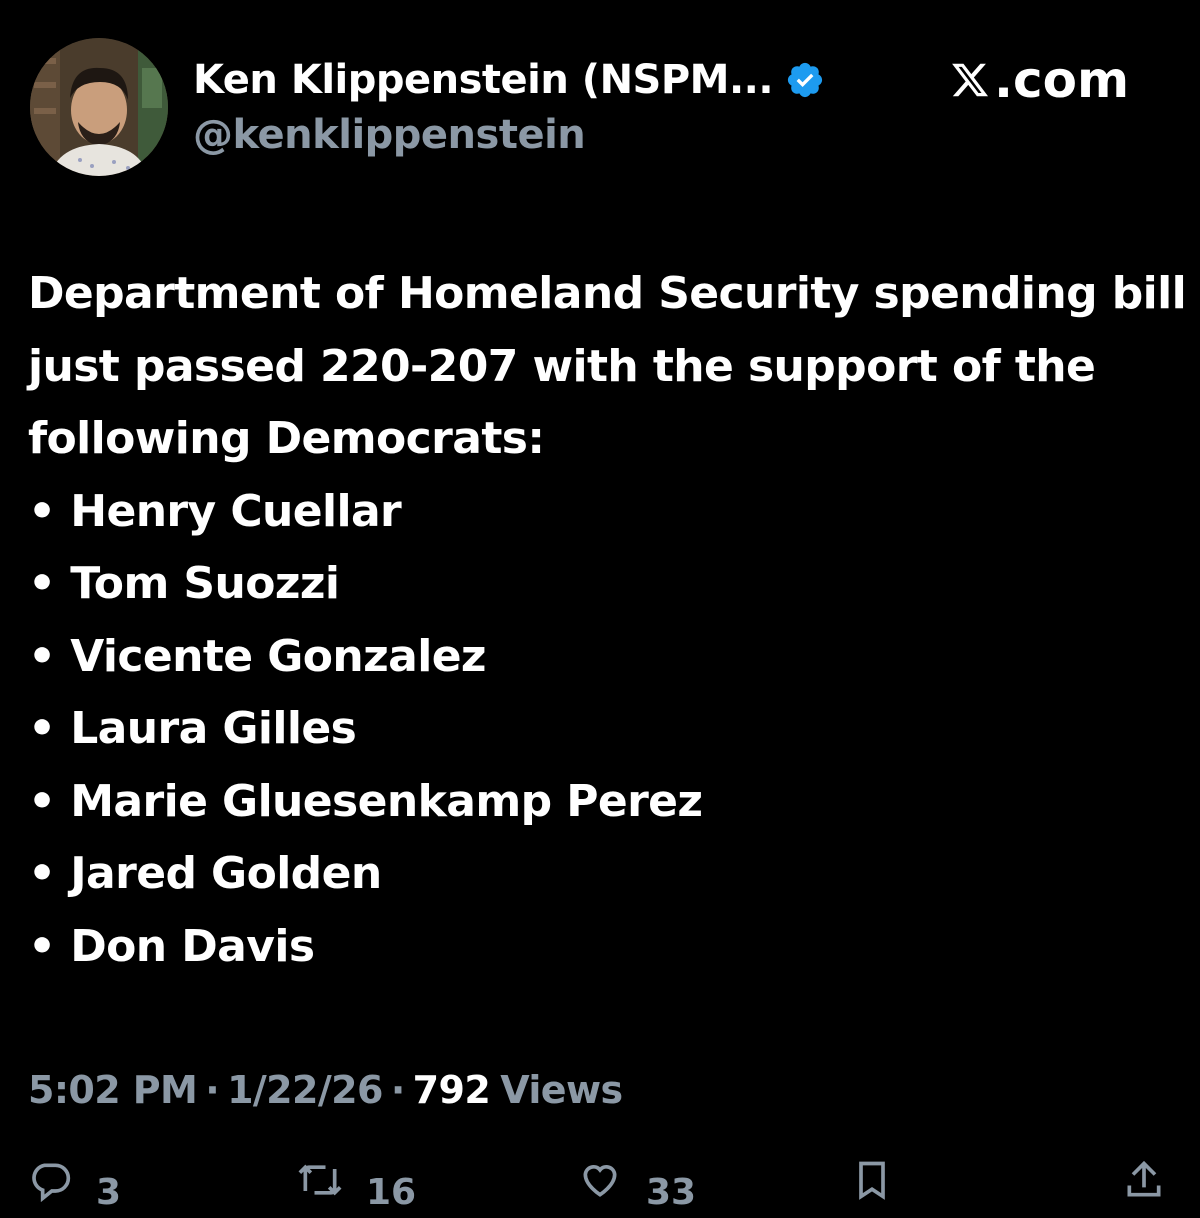 The width and height of the screenshot is (1200, 1218). What do you see at coordinates (357, 1185) in the screenshot?
I see `repost-button: 16` at bounding box center [357, 1185].